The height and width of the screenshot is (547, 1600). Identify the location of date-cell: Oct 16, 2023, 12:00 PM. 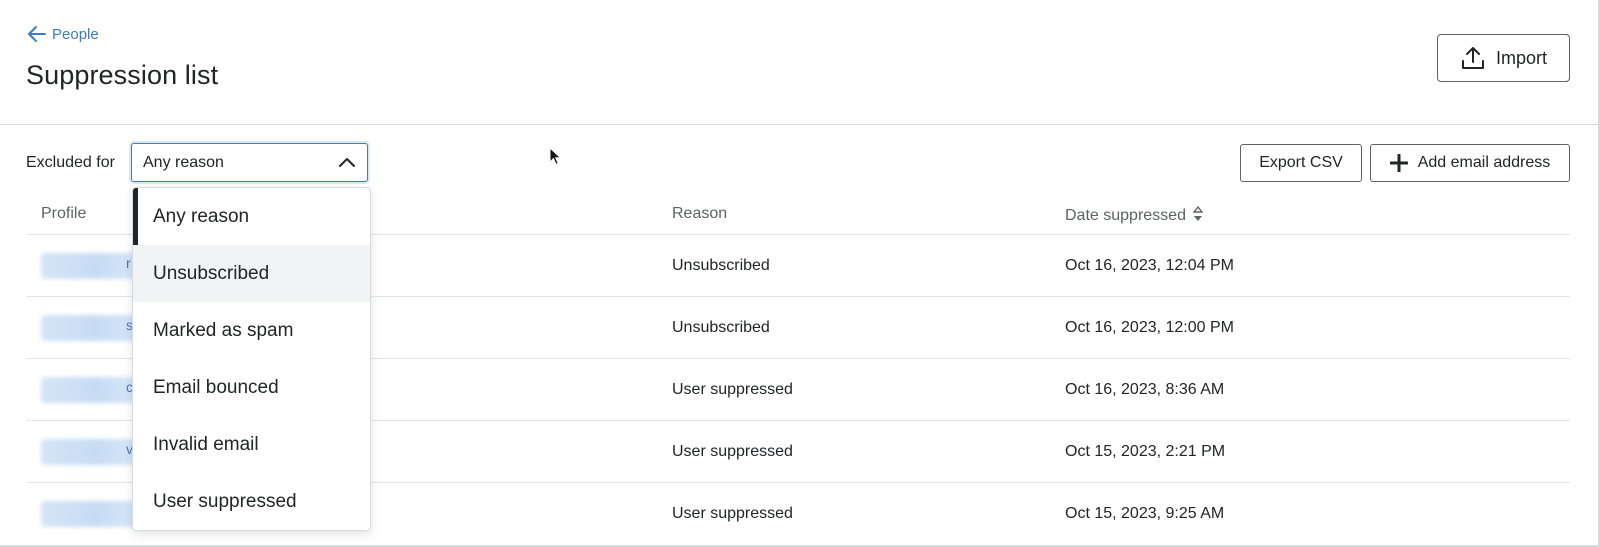
(1149, 327).